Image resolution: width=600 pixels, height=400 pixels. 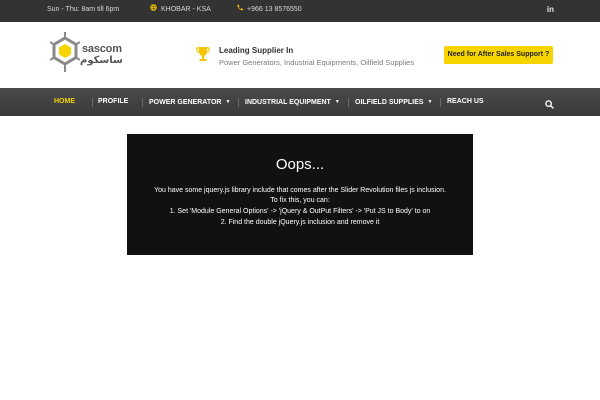 I want to click on after-sales-support-button: Need for After Sales Support ?, so click(x=498, y=55).